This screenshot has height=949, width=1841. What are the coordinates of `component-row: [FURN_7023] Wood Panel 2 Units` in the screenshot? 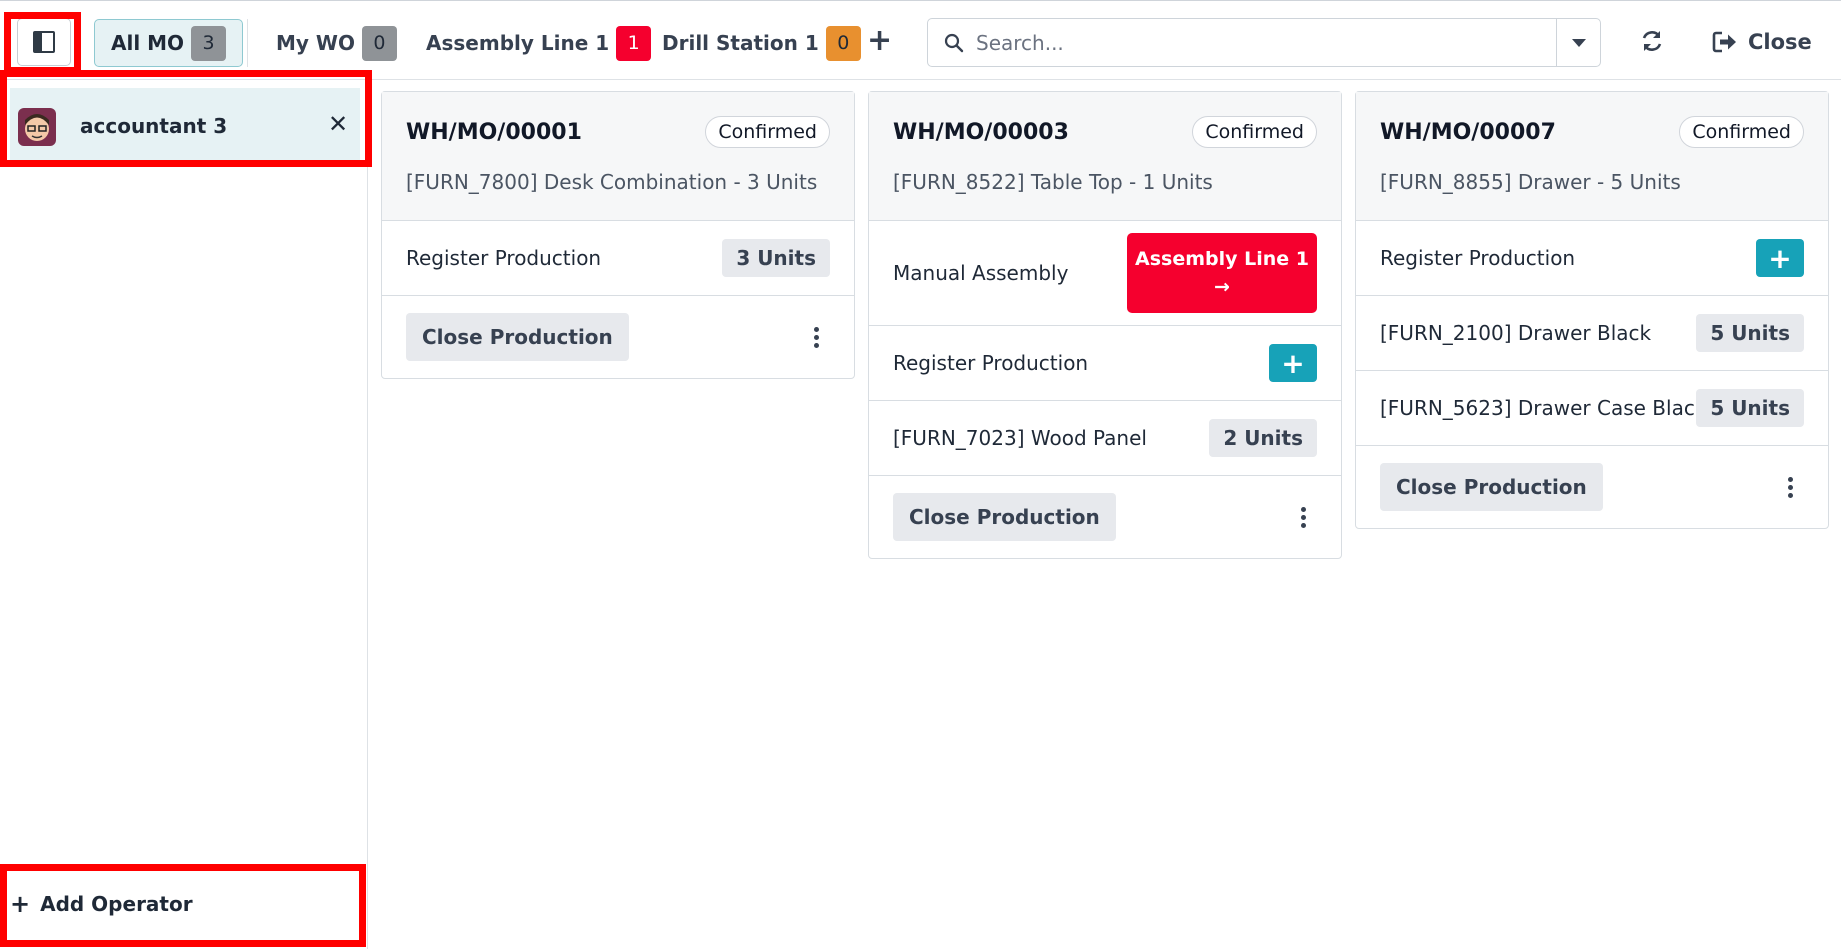 It's located at (1105, 438).